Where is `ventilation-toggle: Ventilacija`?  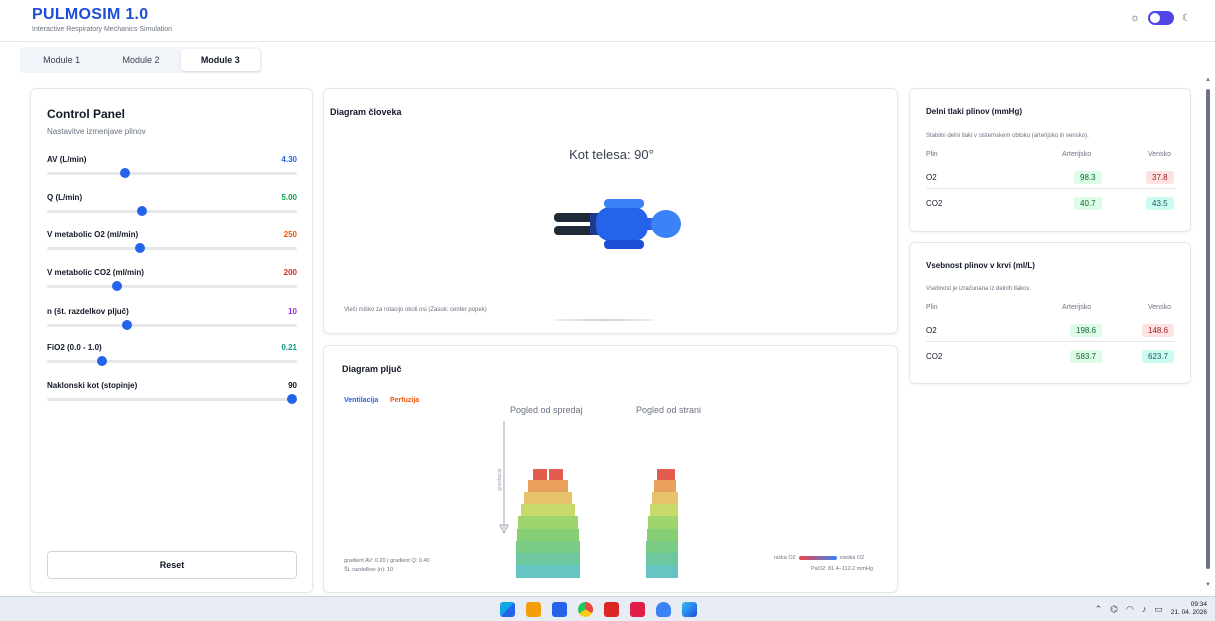
ventilation-toggle: Ventilacija is located at coordinates (361, 400).